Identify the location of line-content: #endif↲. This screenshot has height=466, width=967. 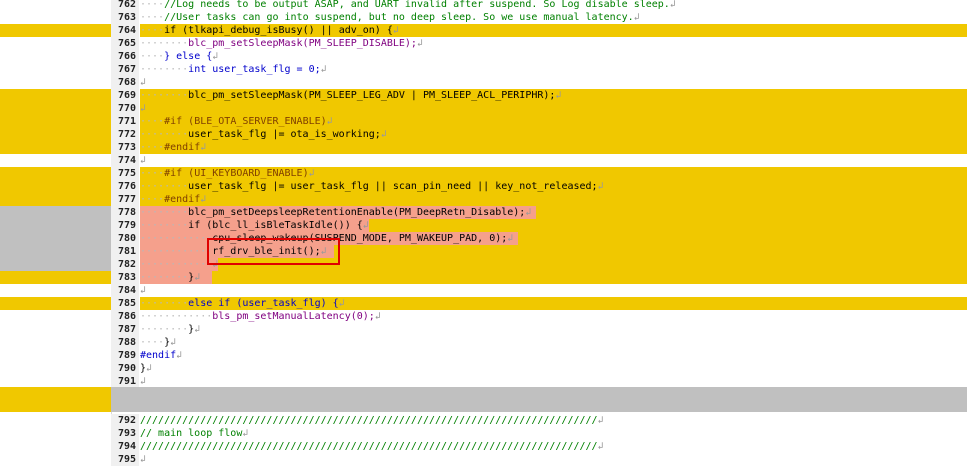
(553, 355).